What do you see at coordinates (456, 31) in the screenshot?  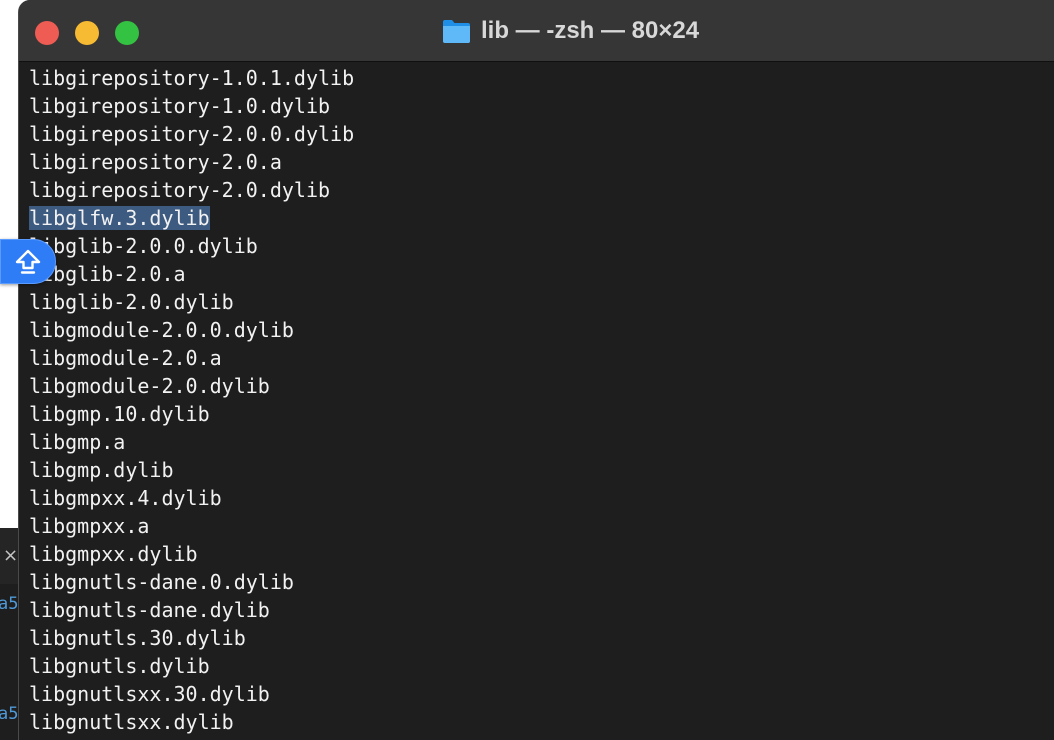 I see `folder-icon` at bounding box center [456, 31].